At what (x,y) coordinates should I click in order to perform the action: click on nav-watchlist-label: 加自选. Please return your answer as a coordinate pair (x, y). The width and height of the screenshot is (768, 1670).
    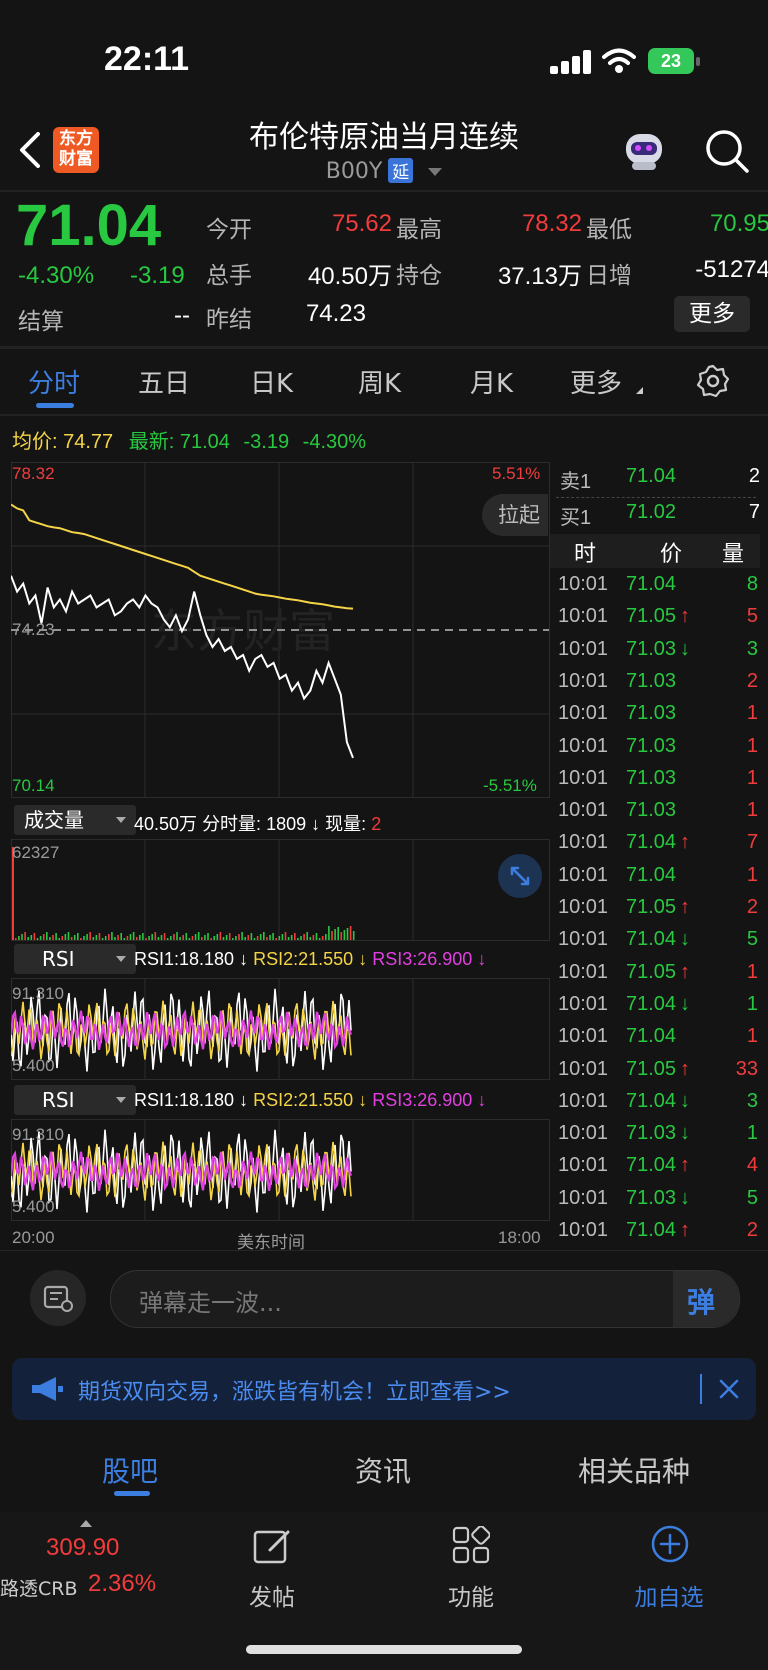
    Looking at the image, I should click on (669, 1595).